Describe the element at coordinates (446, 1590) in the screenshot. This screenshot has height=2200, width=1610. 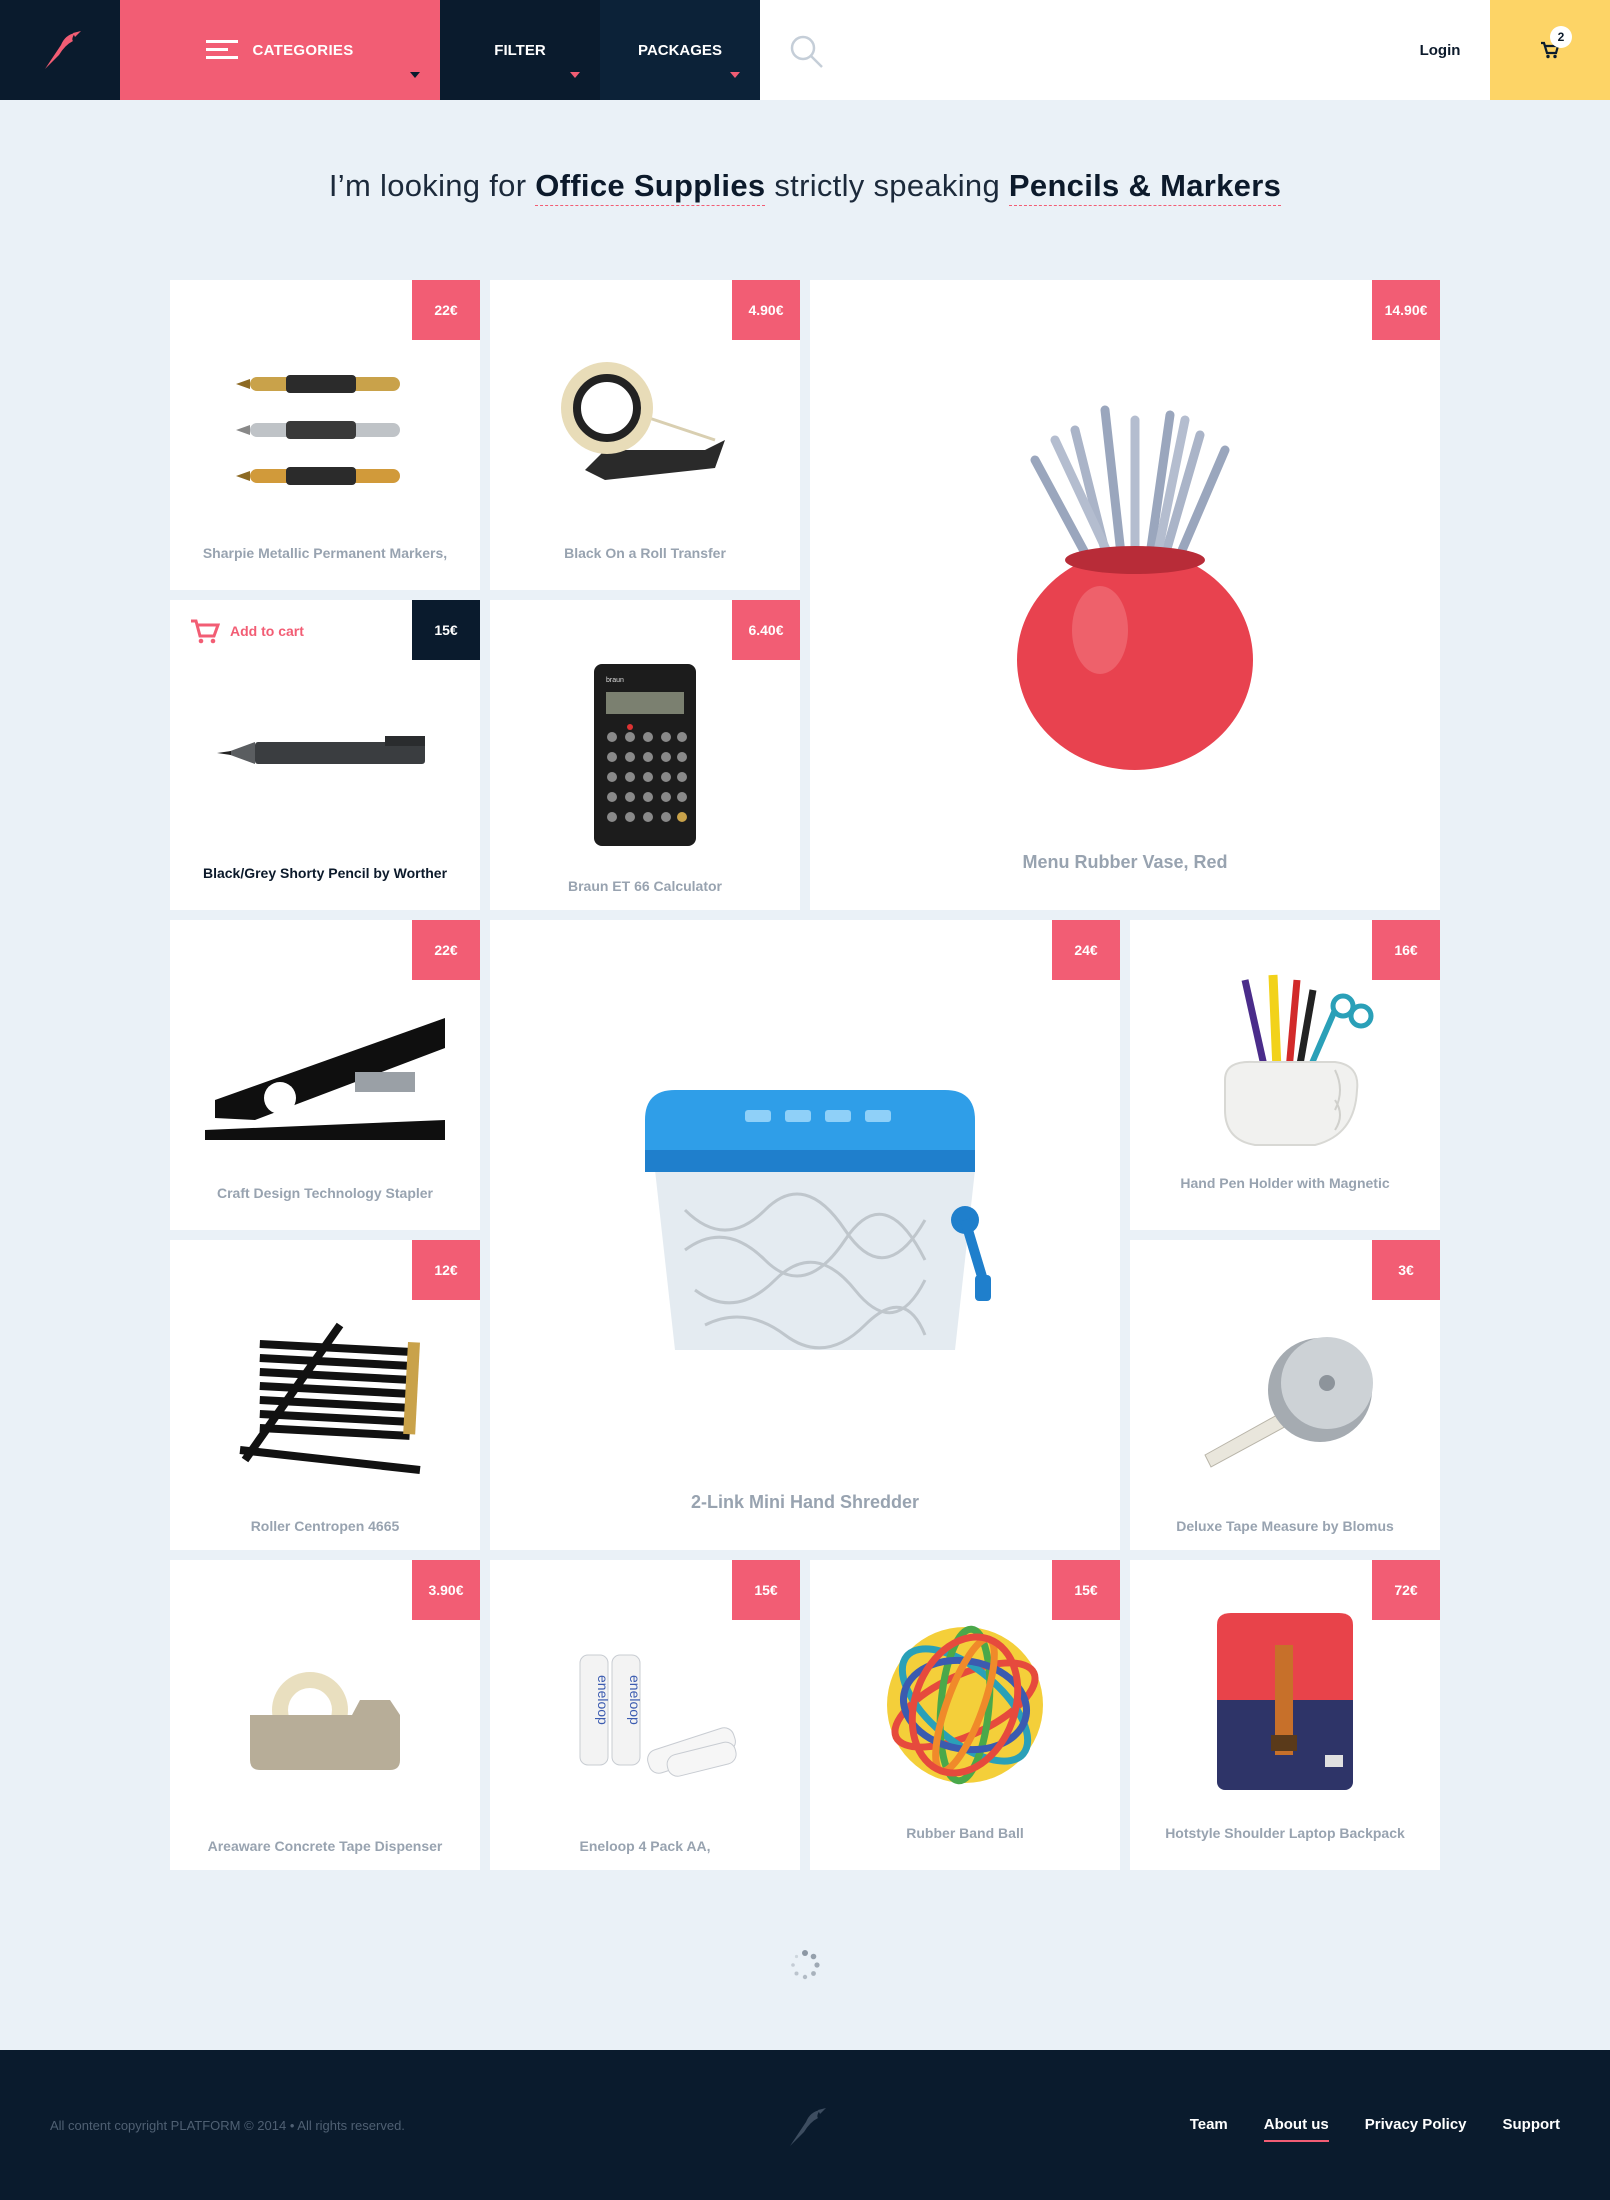
I see `price-badge: 3.90€` at that location.